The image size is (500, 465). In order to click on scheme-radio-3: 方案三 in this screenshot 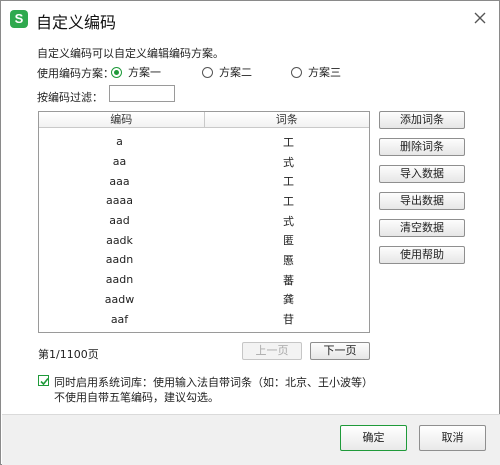, I will do `click(316, 72)`.